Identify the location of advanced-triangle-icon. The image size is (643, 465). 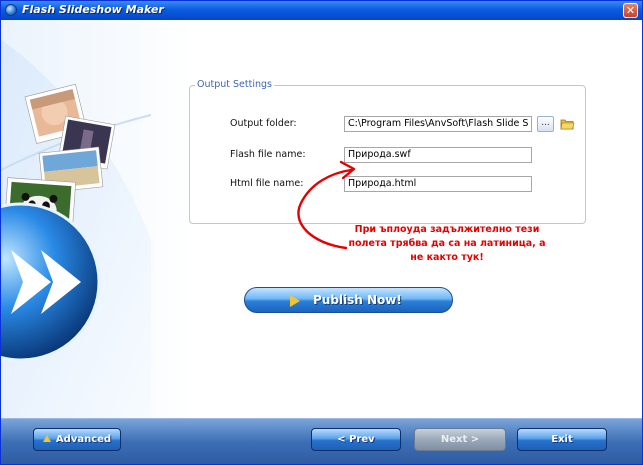
(46, 438).